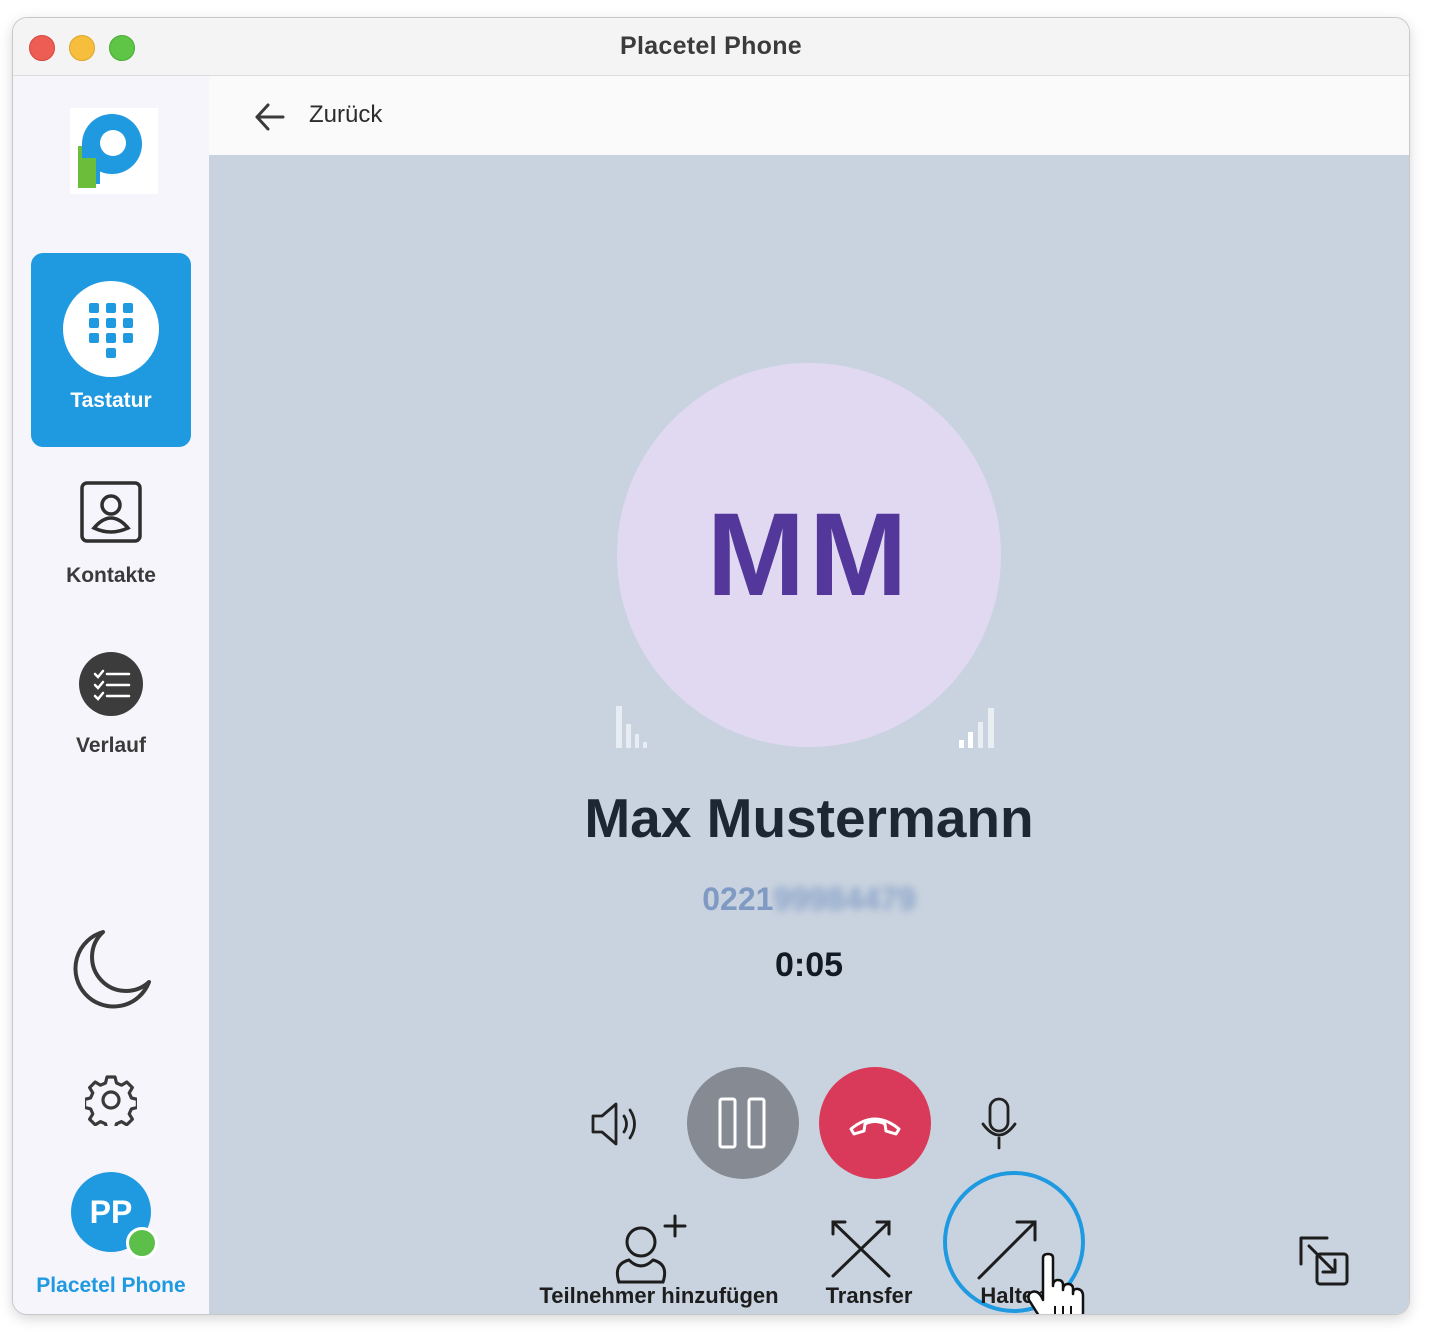 The width and height of the screenshot is (1432, 1332). What do you see at coordinates (111, 400) in the screenshot?
I see `sidebar-item-label: Tastatur` at bounding box center [111, 400].